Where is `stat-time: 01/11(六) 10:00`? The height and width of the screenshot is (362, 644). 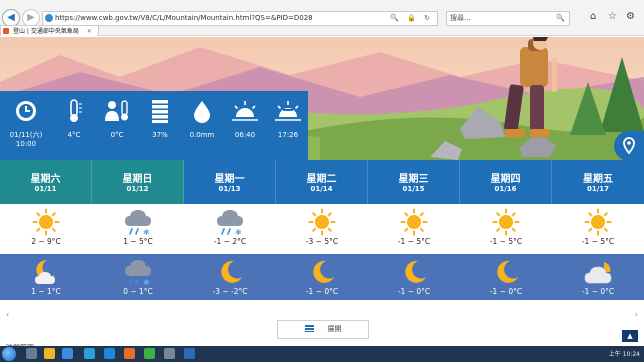
stat-time: 01/11(六) 10:00 is located at coordinates (26, 126).